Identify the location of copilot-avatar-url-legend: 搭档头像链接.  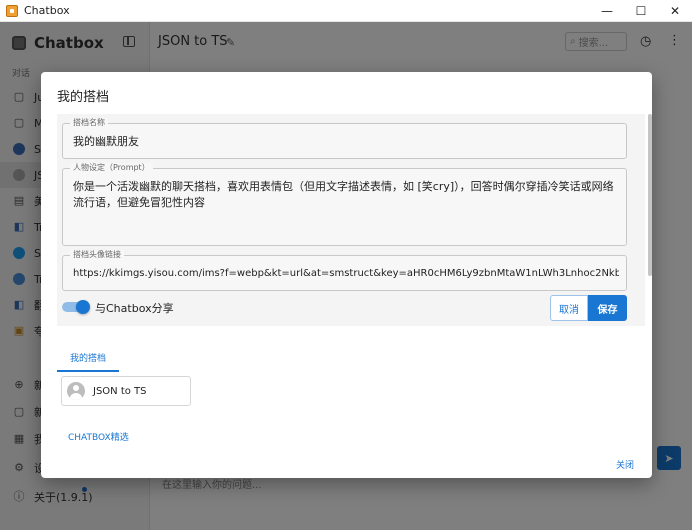
(97, 255).